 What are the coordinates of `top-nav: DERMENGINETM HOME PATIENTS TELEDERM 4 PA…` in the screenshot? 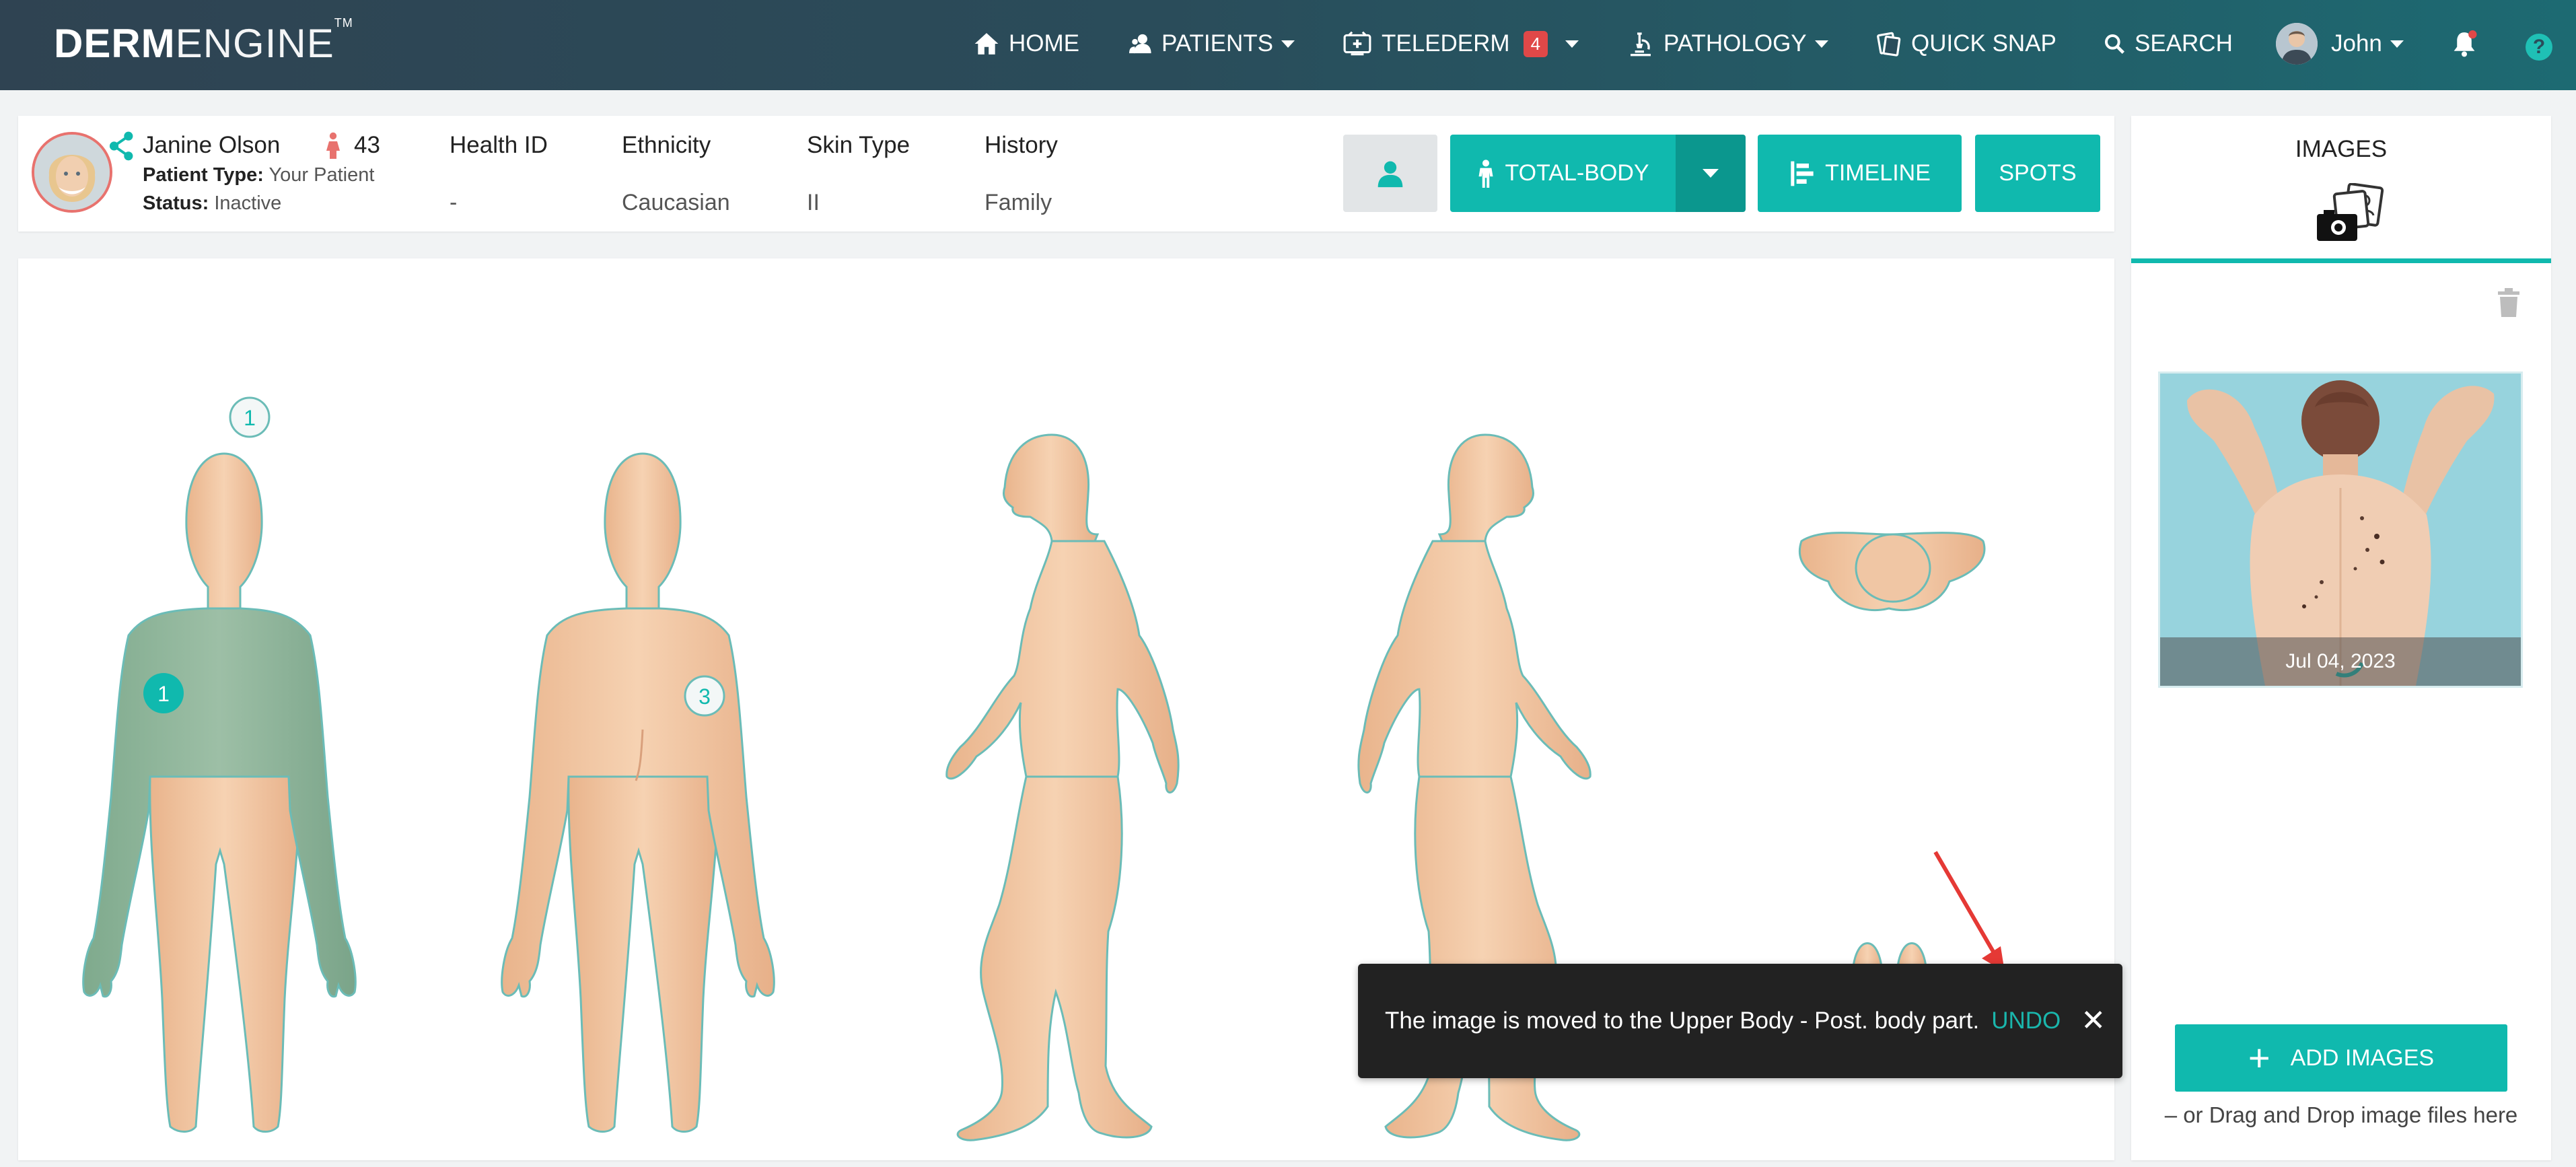 It's located at (1288, 45).